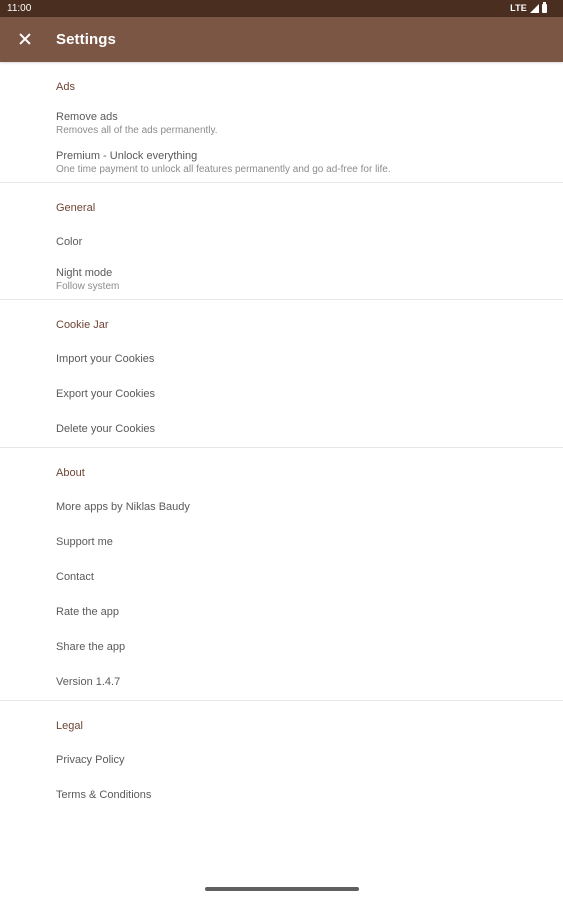 The image size is (563, 900). I want to click on section-header: General, so click(76, 208).